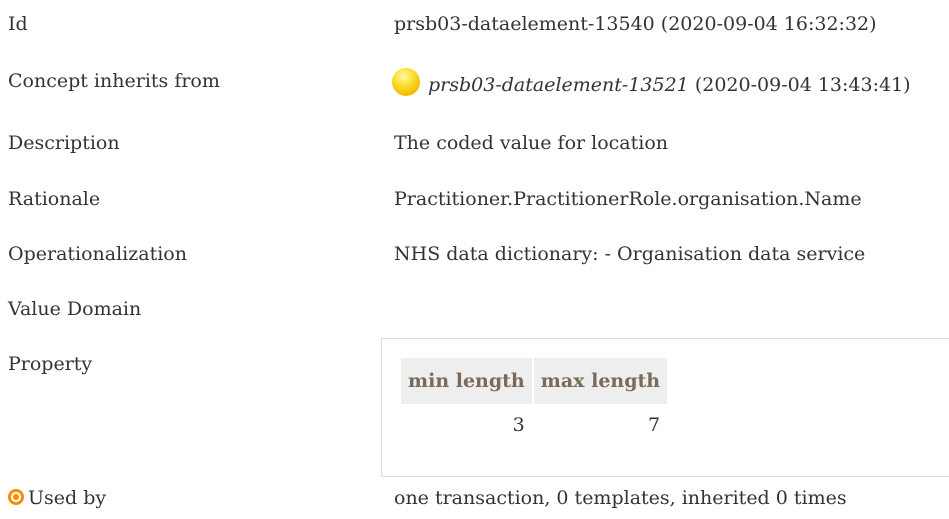 This screenshot has width=949, height=519. Describe the element at coordinates (64, 143) in the screenshot. I see `description-label: Description` at that location.